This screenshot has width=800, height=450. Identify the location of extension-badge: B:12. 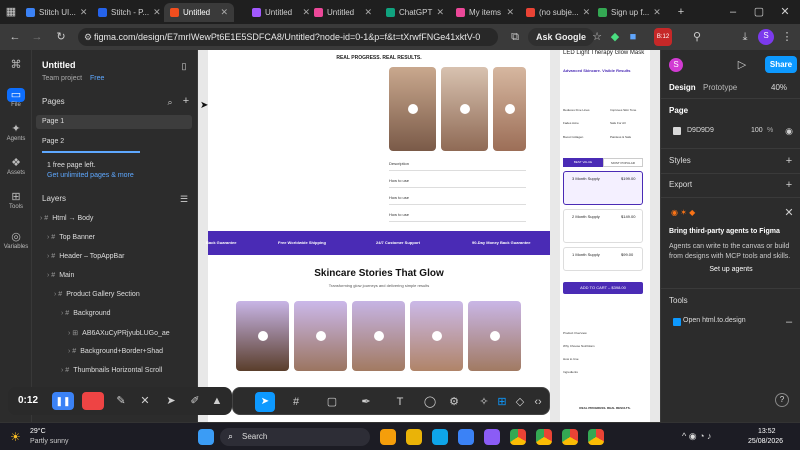
(663, 37).